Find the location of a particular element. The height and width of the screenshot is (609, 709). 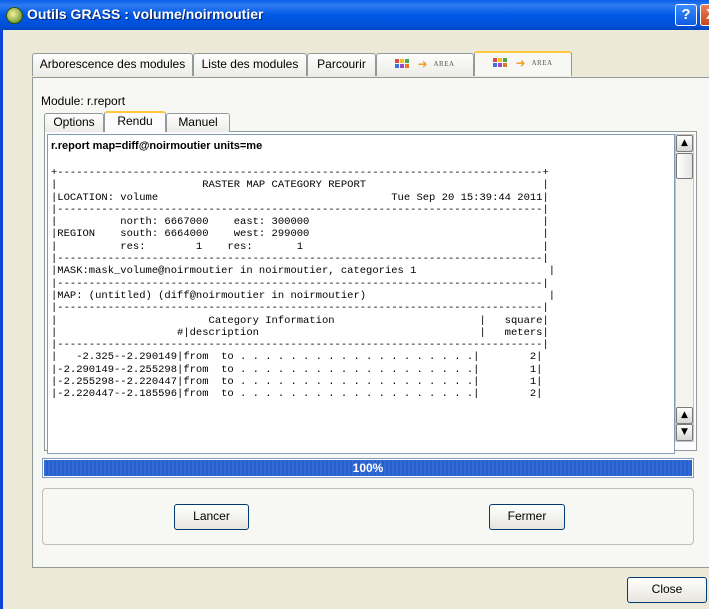

title-bar: Outils GRASS : volume/noirmoutier ? X is located at coordinates (354, 15).